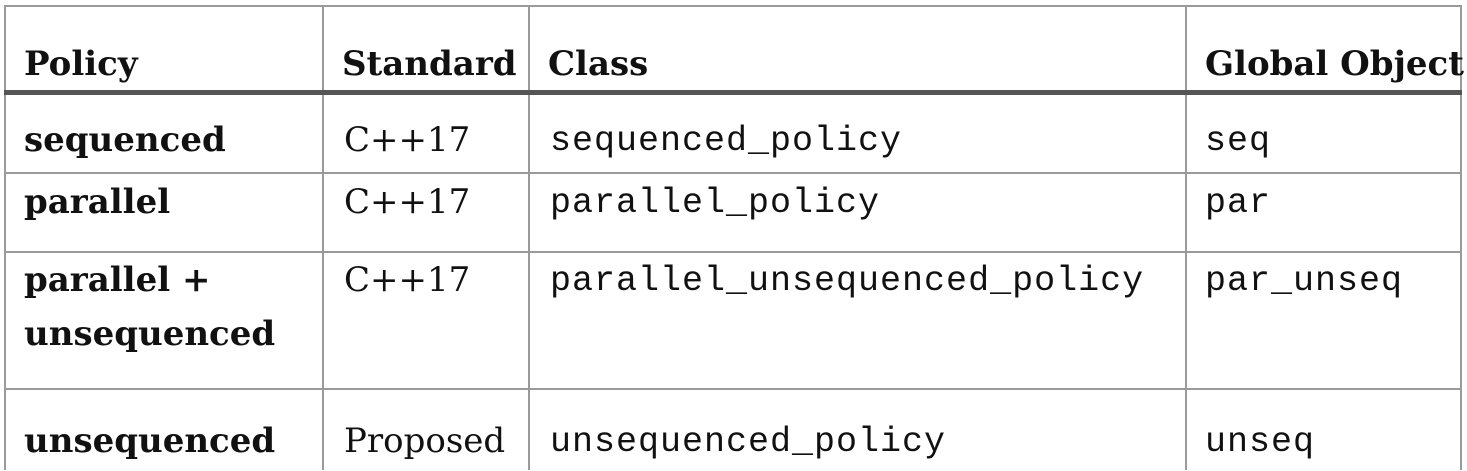 The width and height of the screenshot is (1467, 471). Describe the element at coordinates (857, 320) in the screenshot. I see `cell-class: parallel_unsequenced_policy` at that location.